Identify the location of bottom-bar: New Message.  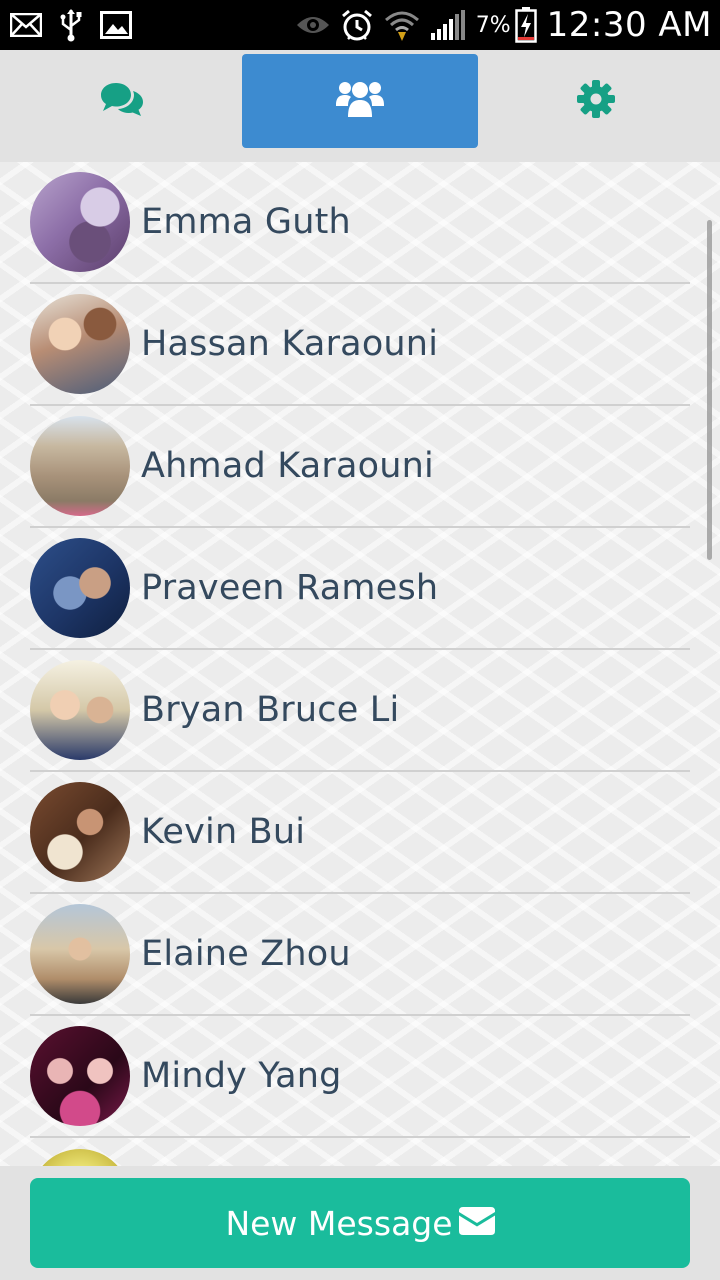
(360, 1223).